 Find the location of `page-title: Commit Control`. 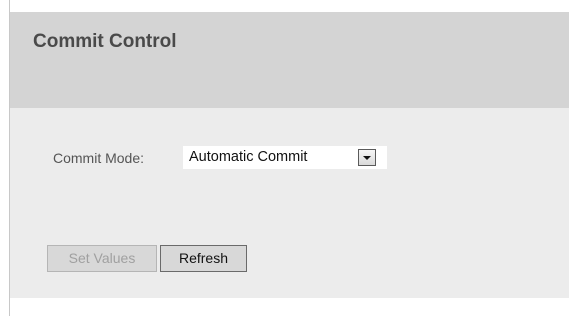

page-title: Commit Control is located at coordinates (105, 41).